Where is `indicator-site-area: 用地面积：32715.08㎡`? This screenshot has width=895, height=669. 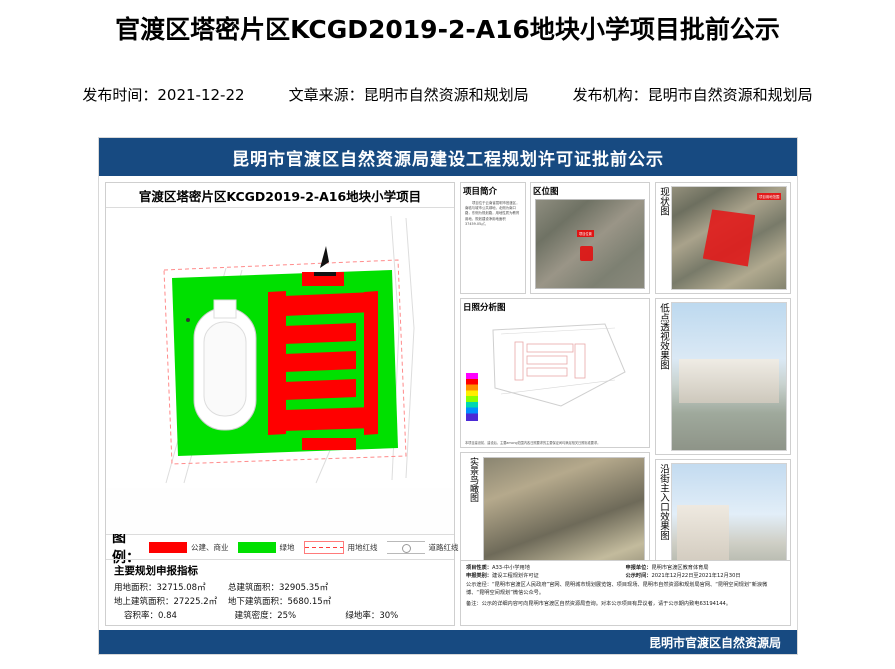 indicator-site-area: 用地面积：32715.08㎡ is located at coordinates (168, 588).